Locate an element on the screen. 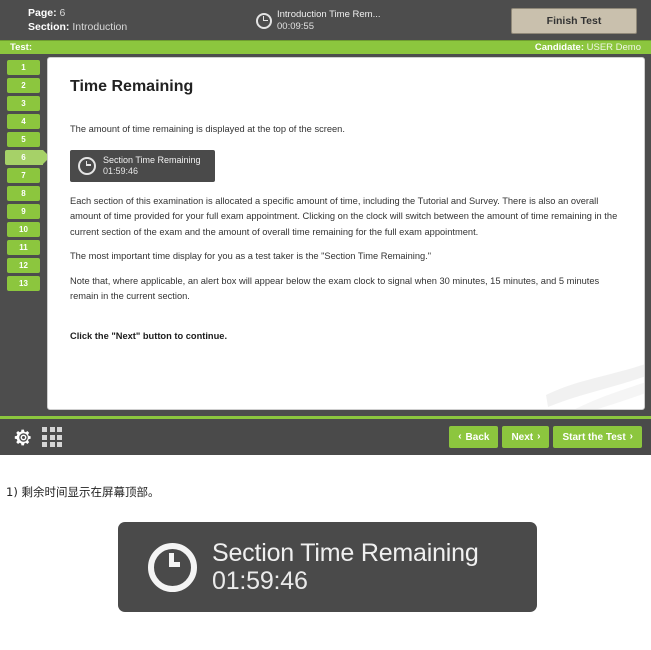 The width and height of the screenshot is (651, 650). sidebar-item-11: 11 is located at coordinates (23, 247).